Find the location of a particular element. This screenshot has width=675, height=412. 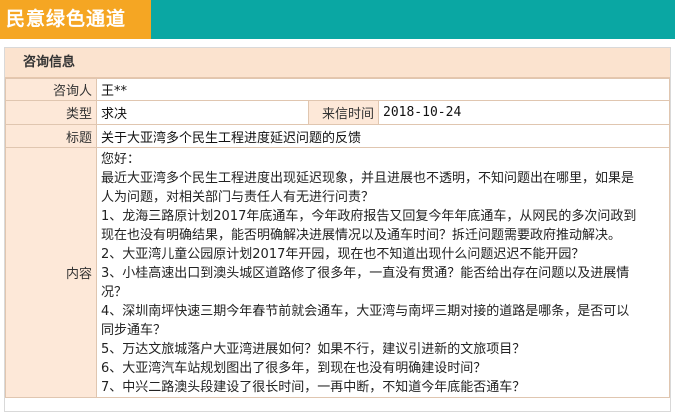

header-bar: 民意绿色通道 is located at coordinates (337, 19).